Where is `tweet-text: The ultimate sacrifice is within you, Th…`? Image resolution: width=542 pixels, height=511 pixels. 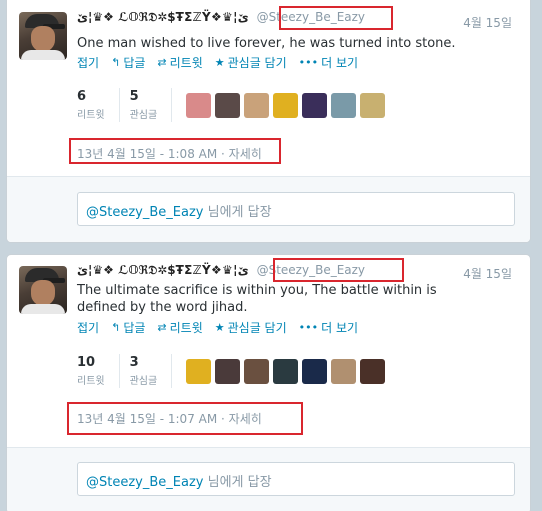
tweet-text: The ultimate sacrifice is within you, Th… is located at coordinates (257, 299).